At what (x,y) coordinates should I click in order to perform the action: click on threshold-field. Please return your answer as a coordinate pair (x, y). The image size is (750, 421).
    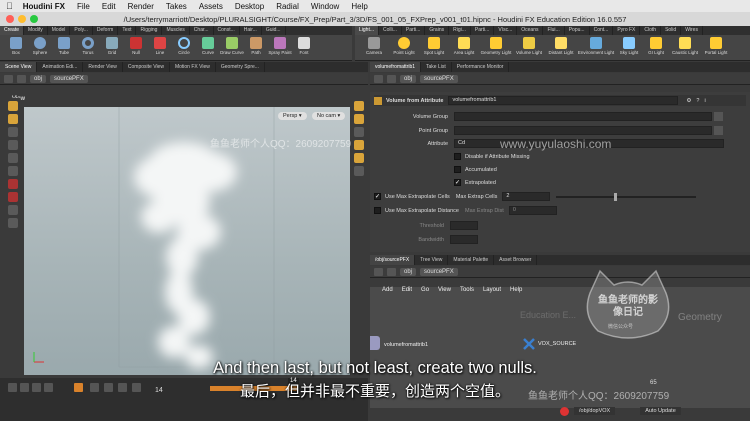
    Looking at the image, I should click on (464, 225).